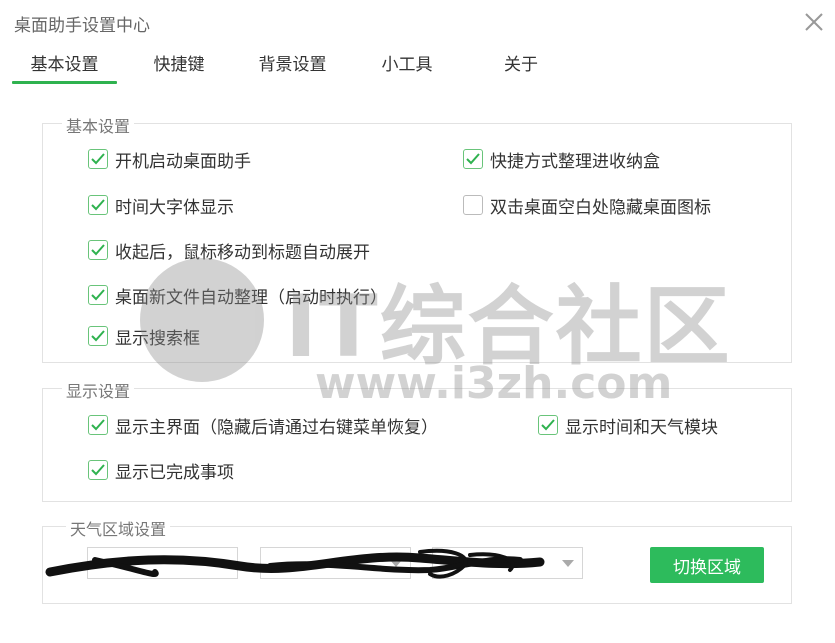 The height and width of the screenshot is (643, 835). Describe the element at coordinates (276, 427) in the screenshot. I see `checkbox-label: 显示主界面（隐藏后请通过右键菜单恢复）` at that location.